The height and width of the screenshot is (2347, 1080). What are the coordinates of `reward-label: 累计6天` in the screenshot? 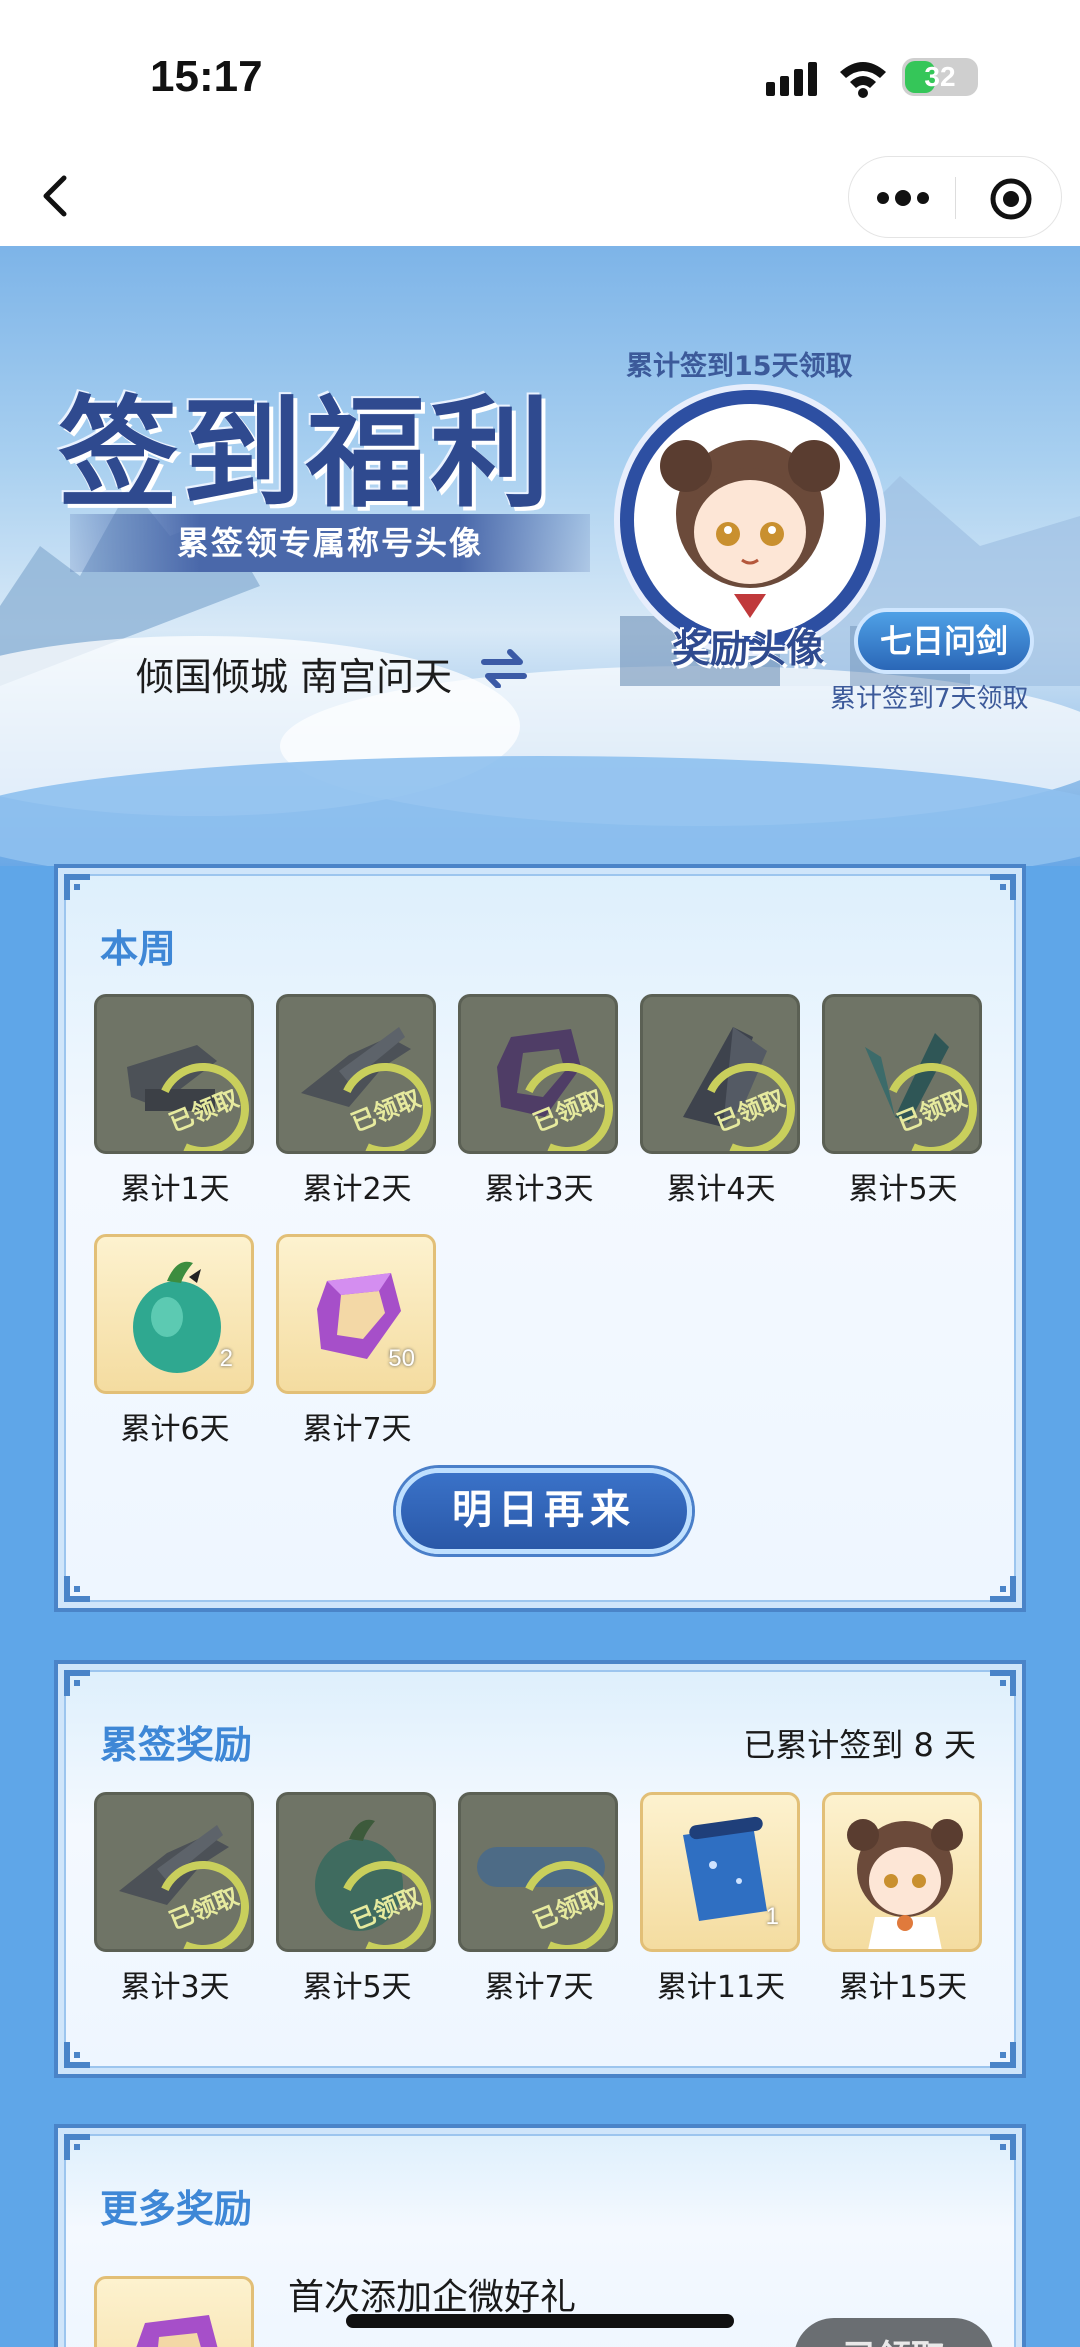 It's located at (175, 1429).